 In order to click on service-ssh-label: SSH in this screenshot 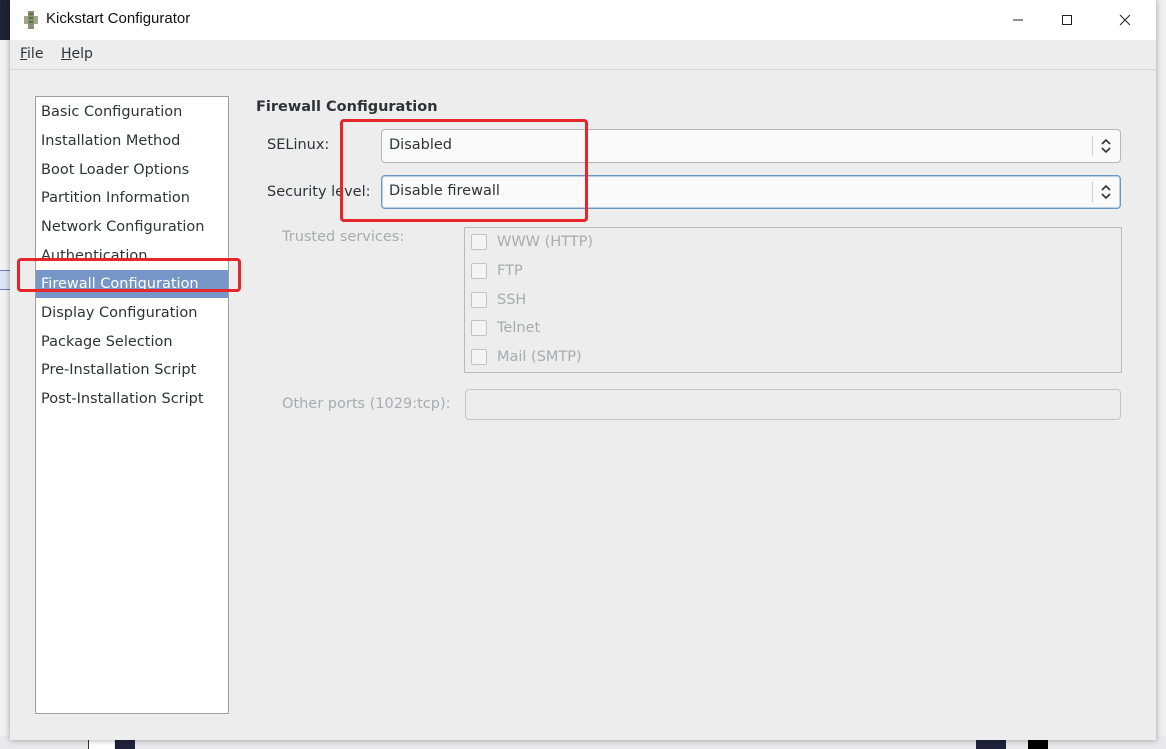, I will do `click(512, 300)`.